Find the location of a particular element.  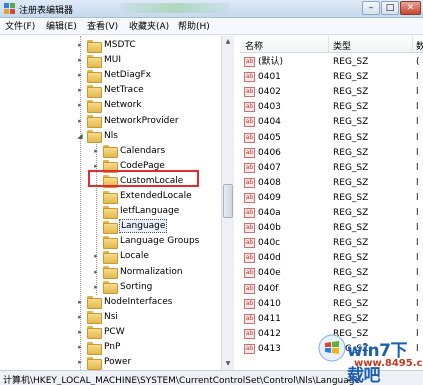

list-item: ab 040a REG_SZ l is located at coordinates (331, 213).